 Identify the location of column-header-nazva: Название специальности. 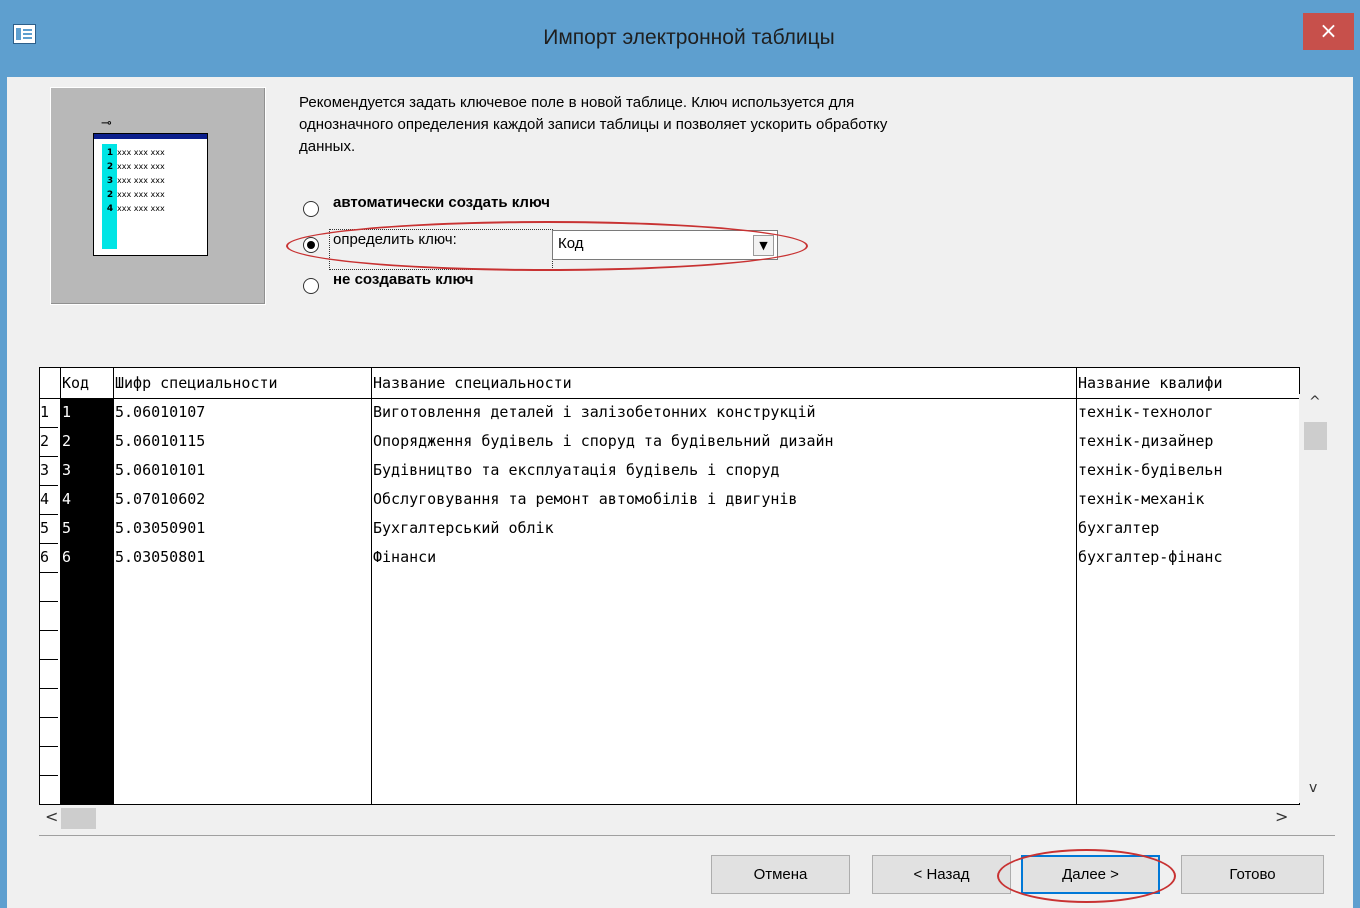
(723, 383).